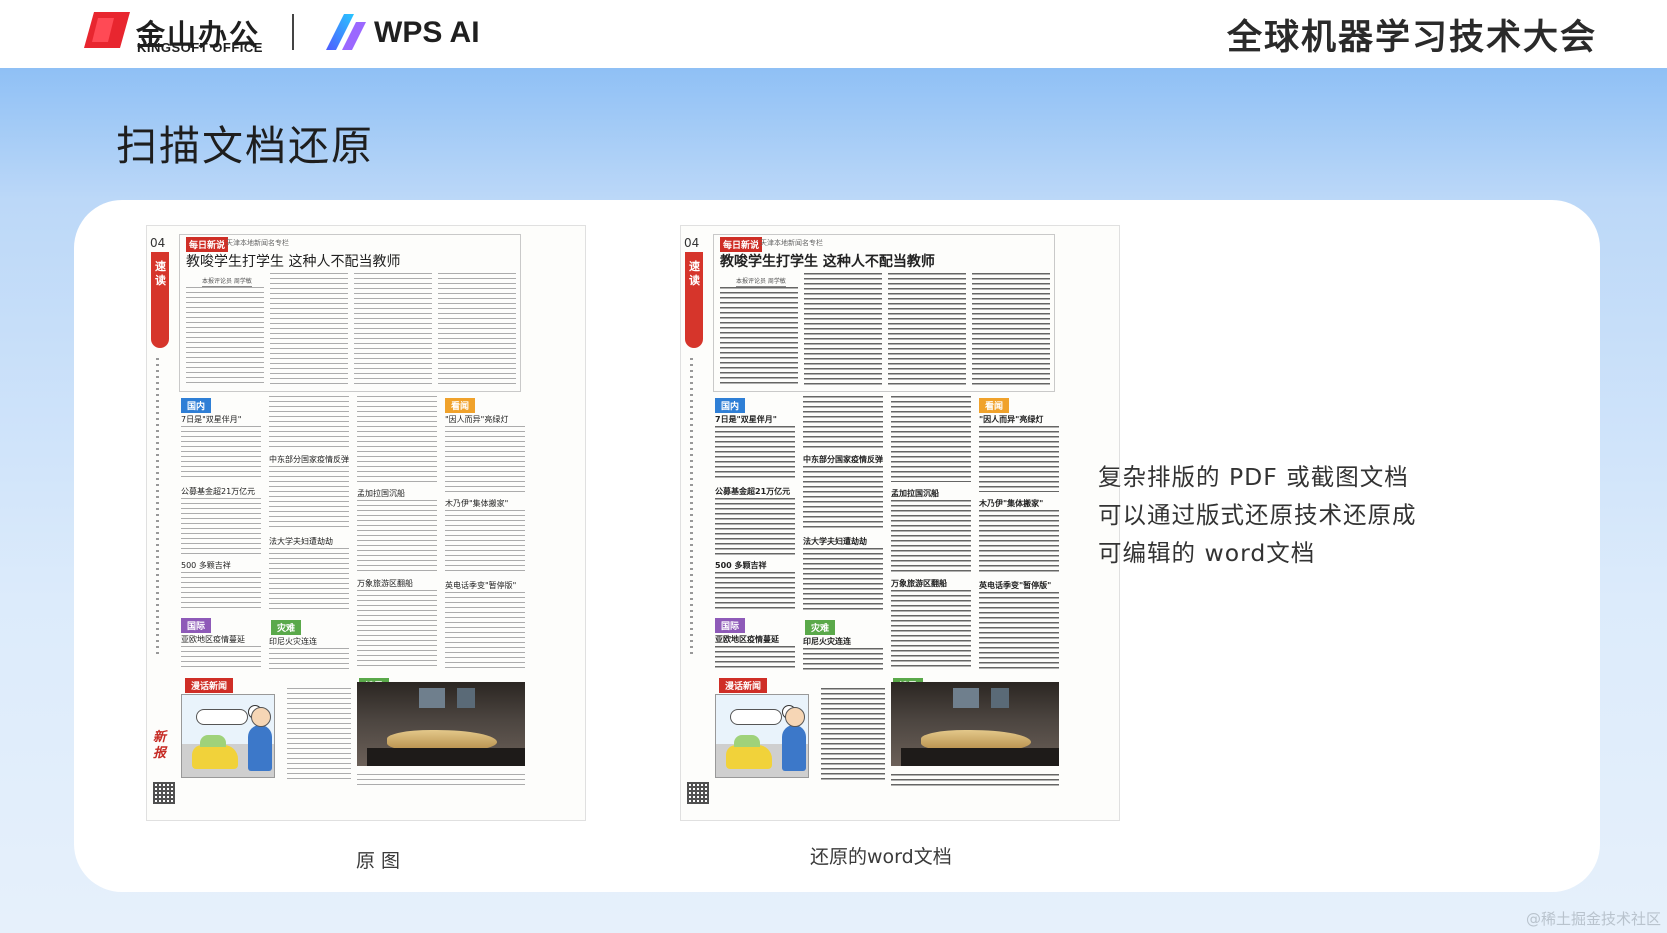  Describe the element at coordinates (835, 541) in the screenshot. I see `brief-headline: 法大学夫妇遭劫劫` at that location.